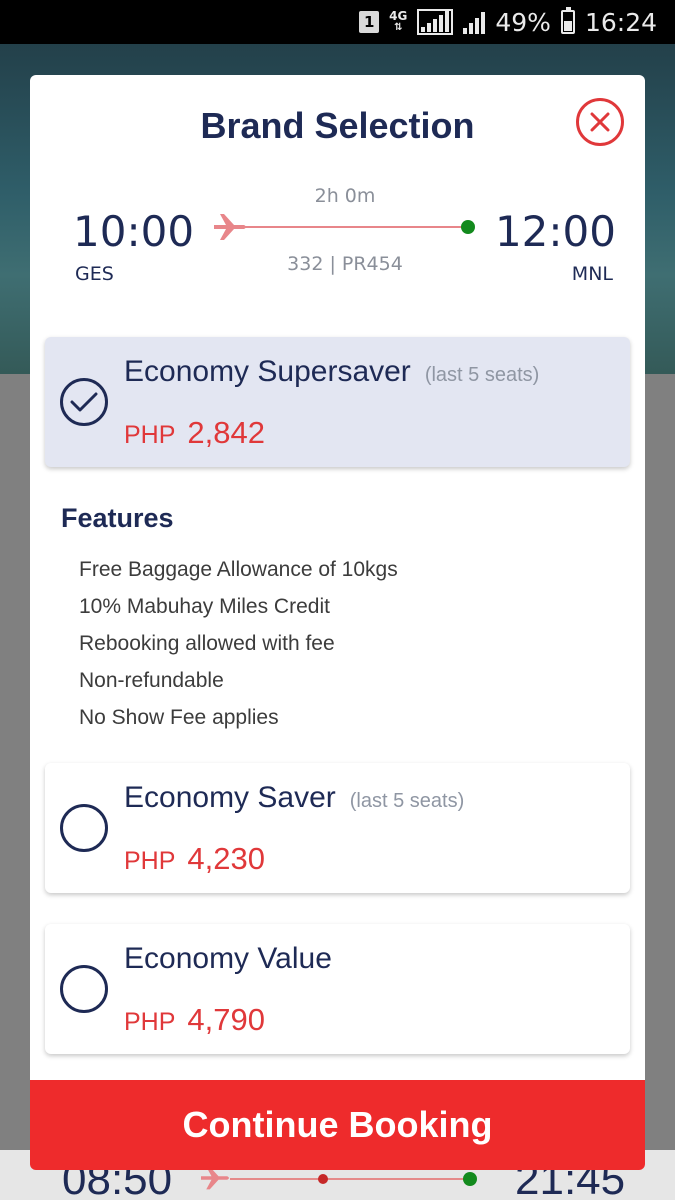 The image size is (675, 1200). I want to click on status-bar: 1 4G ⇅ 49% 16:24, so click(337, 22).